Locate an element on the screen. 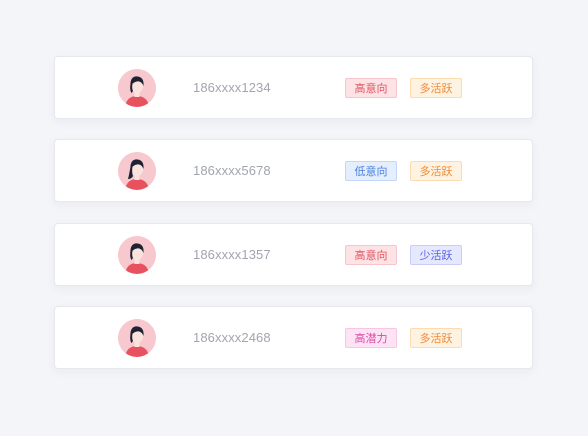 The image size is (588, 436). user-card: 186xxxx2468 高潜力 多活跃 is located at coordinates (293, 337).